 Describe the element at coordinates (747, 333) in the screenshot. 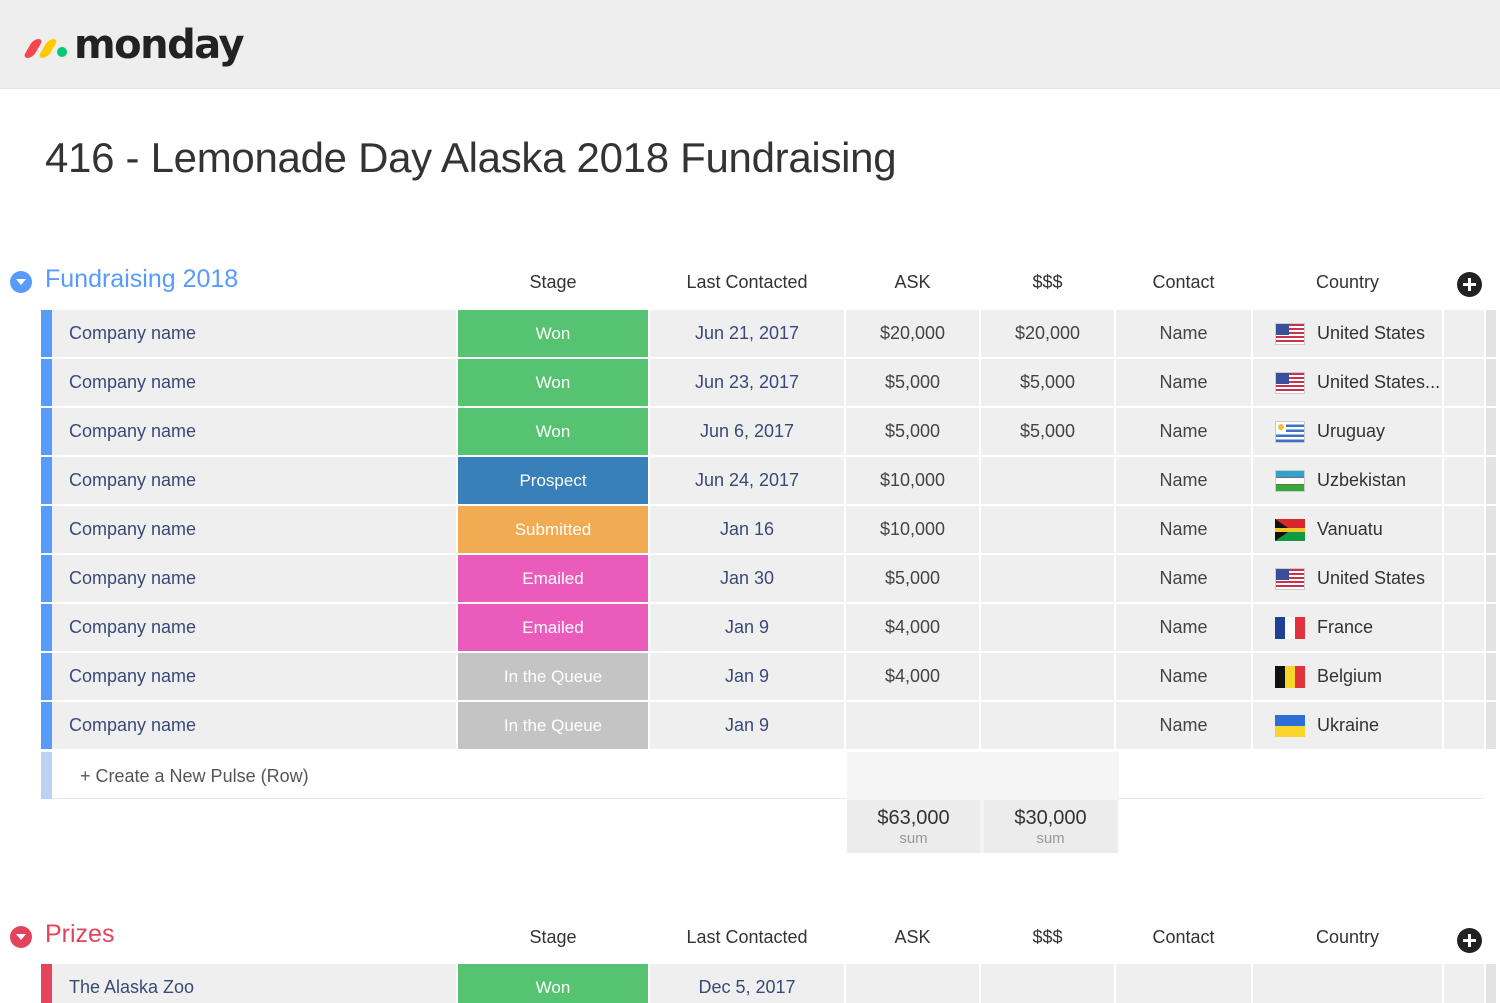

I see `last-contacted-cell: Jun 21, 2017` at that location.